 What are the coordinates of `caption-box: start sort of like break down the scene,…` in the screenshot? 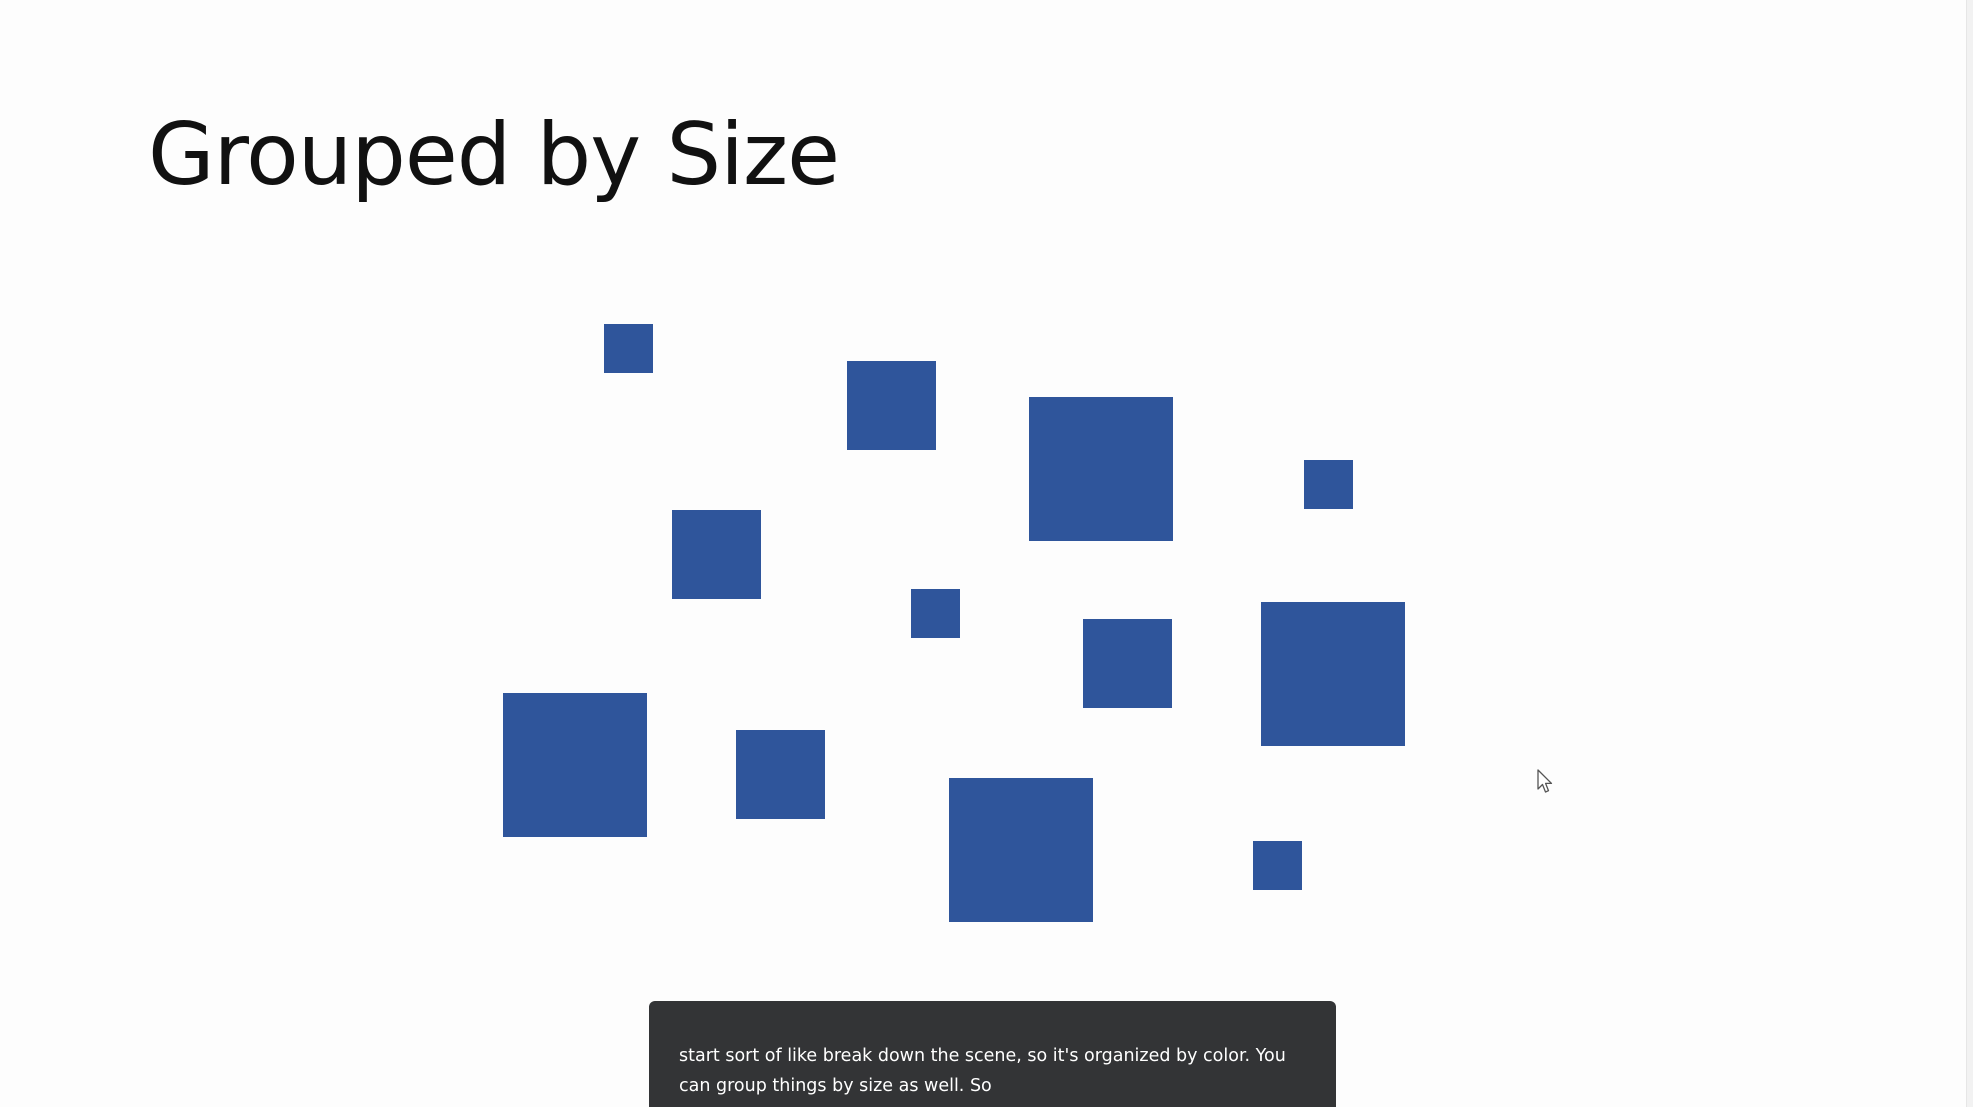 It's located at (992, 1054).